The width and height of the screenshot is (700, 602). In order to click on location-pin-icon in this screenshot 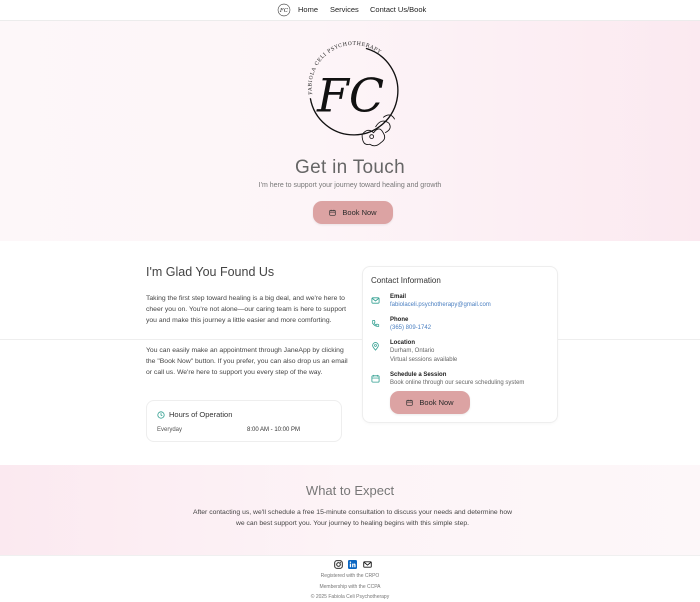, I will do `click(375, 346)`.